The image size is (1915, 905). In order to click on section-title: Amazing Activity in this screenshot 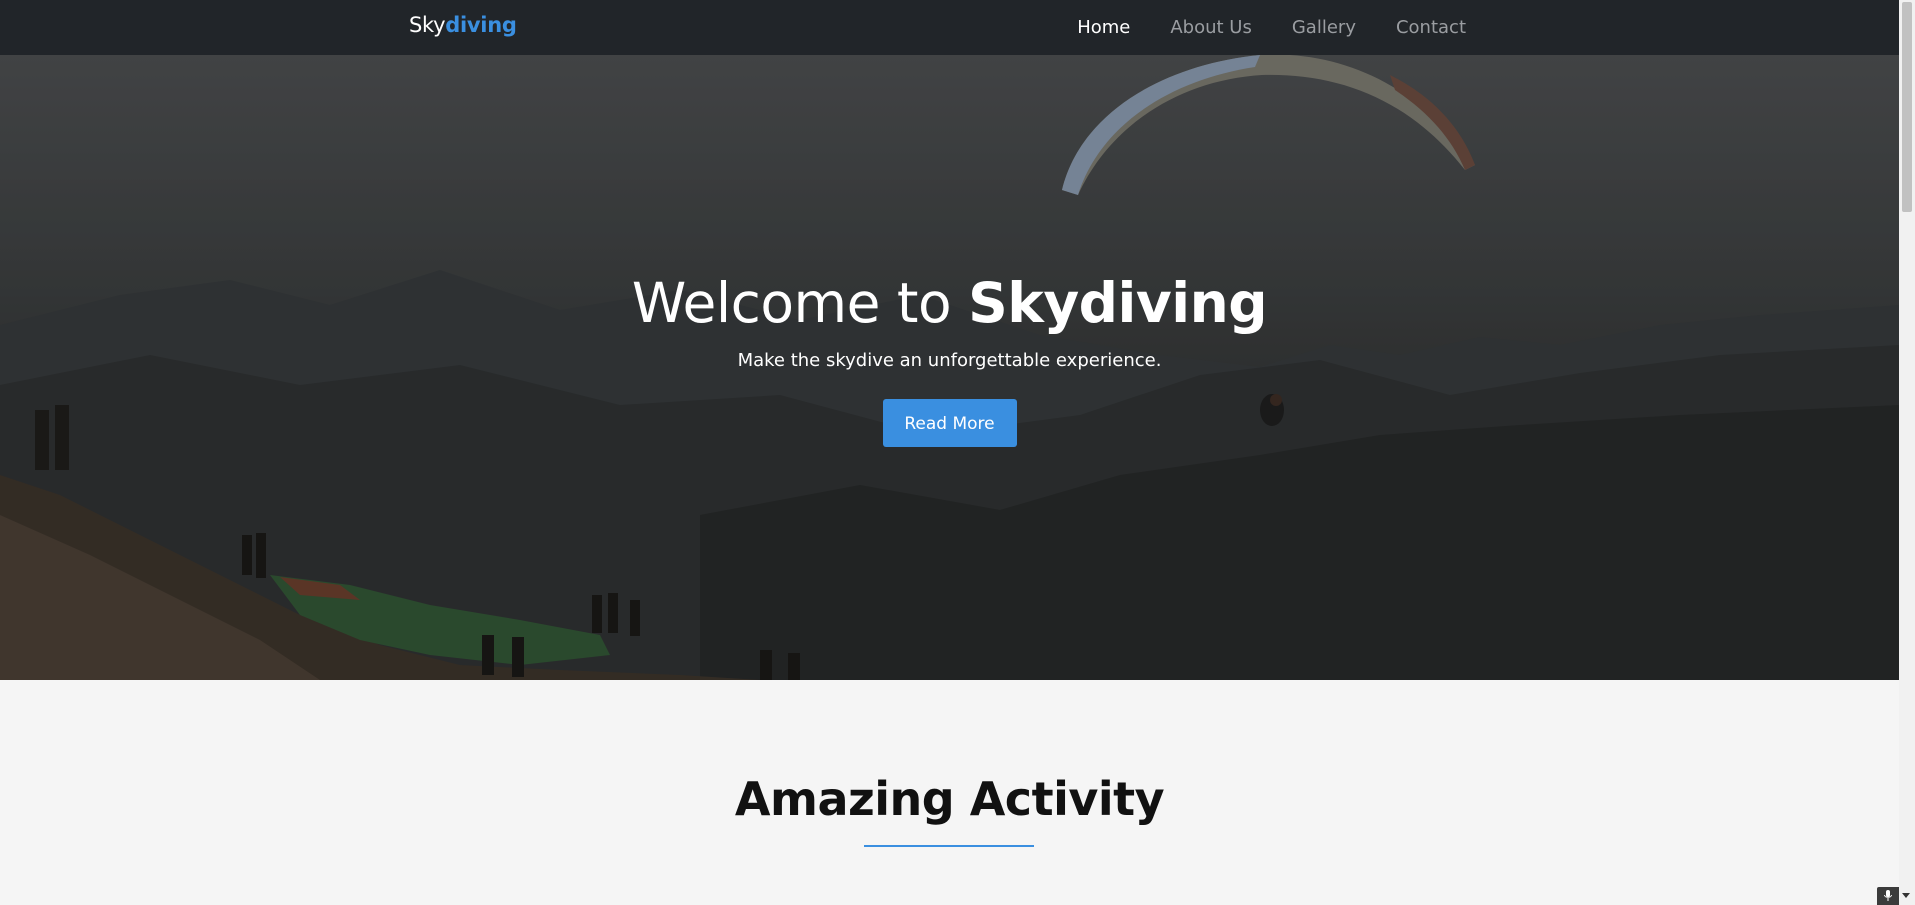, I will do `click(949, 799)`.